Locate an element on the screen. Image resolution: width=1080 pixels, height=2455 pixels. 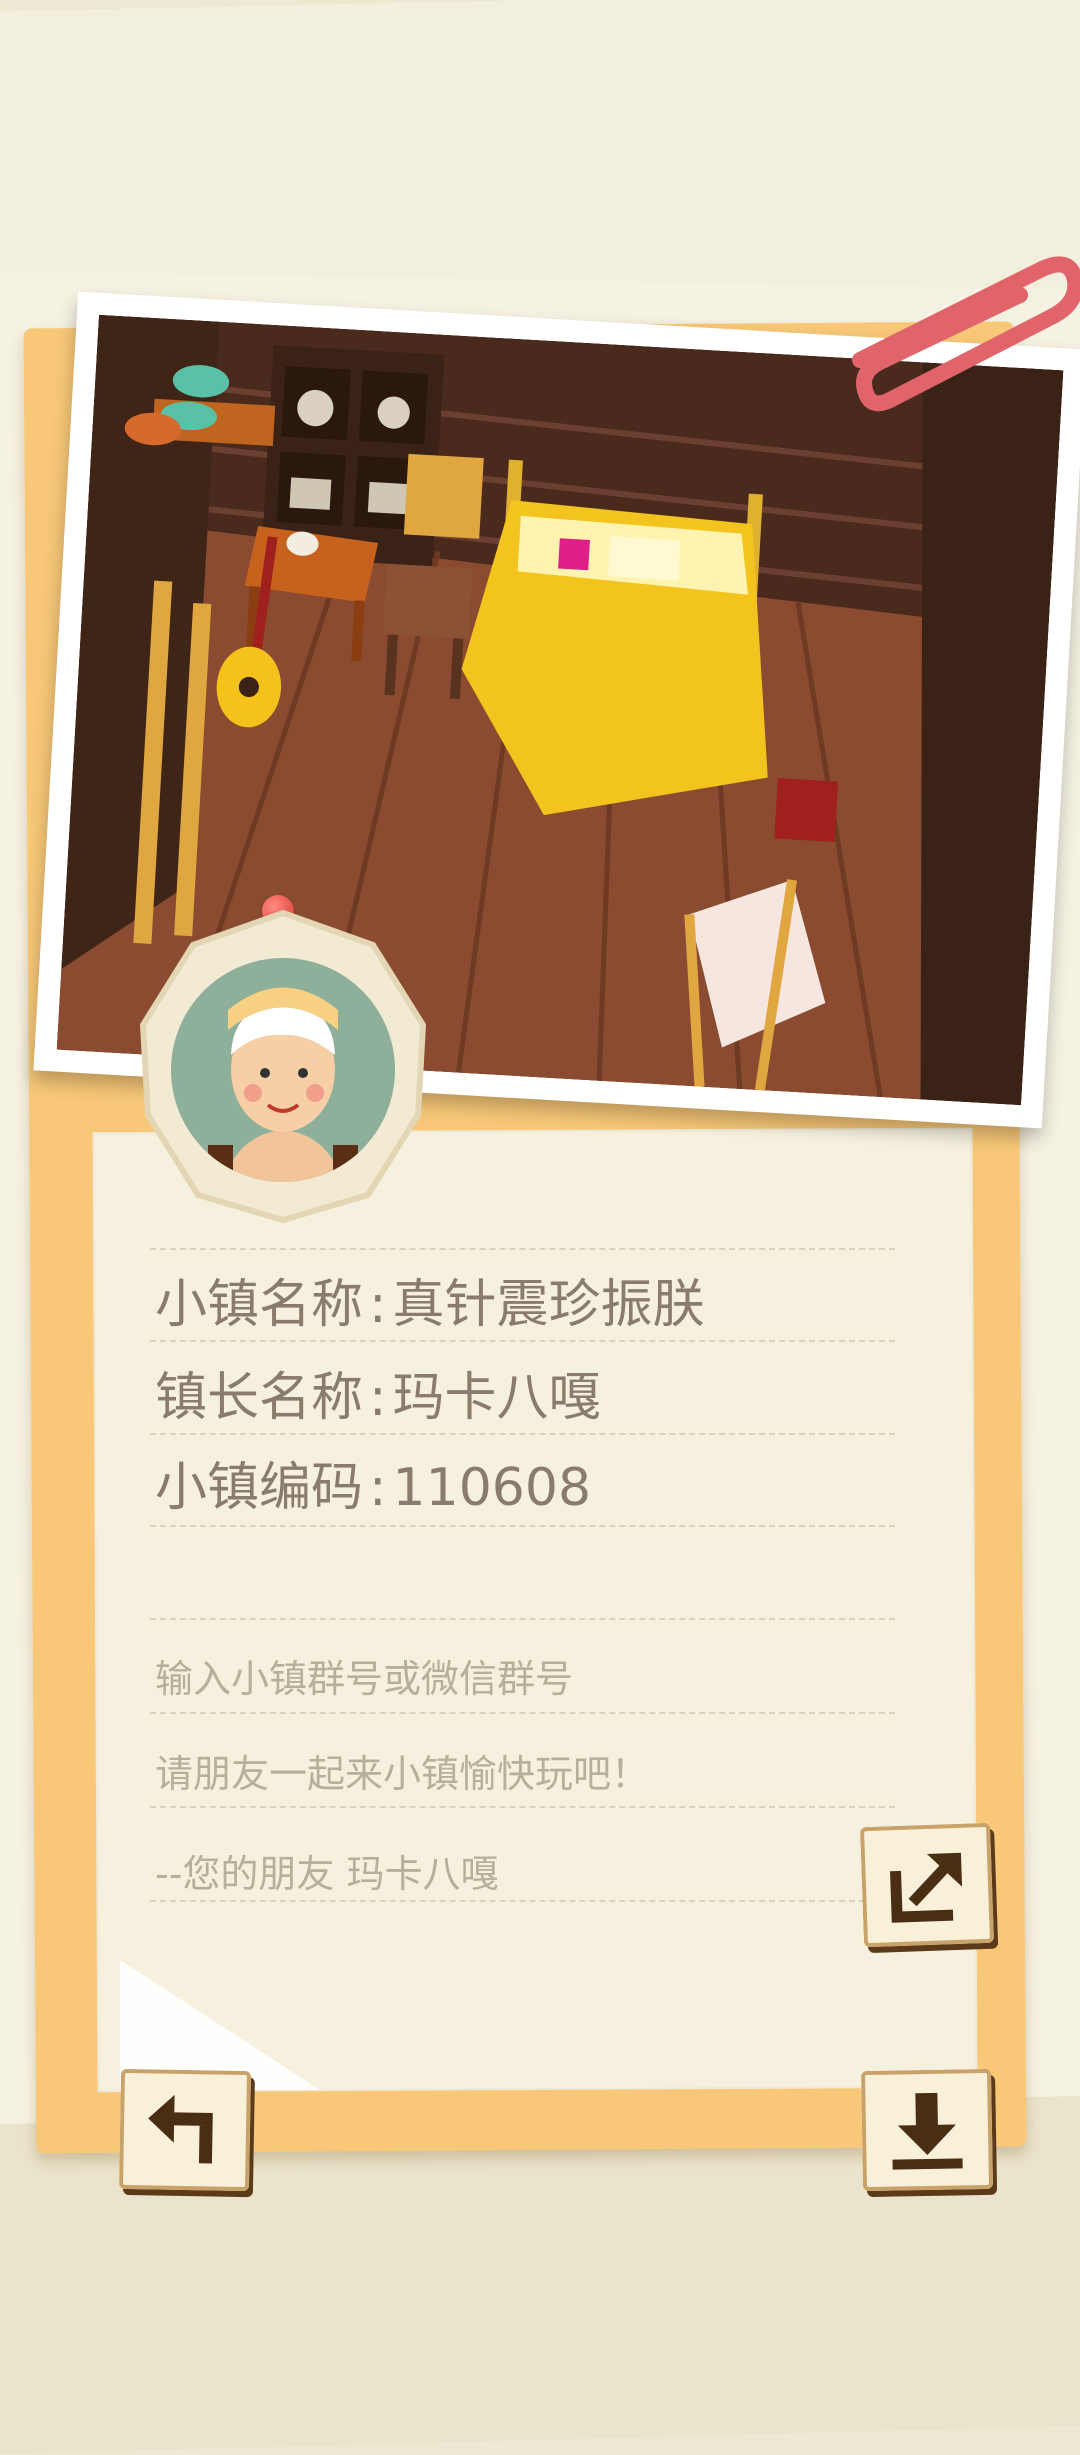
town-name-label: 小镇名称 is located at coordinates (259, 1305).